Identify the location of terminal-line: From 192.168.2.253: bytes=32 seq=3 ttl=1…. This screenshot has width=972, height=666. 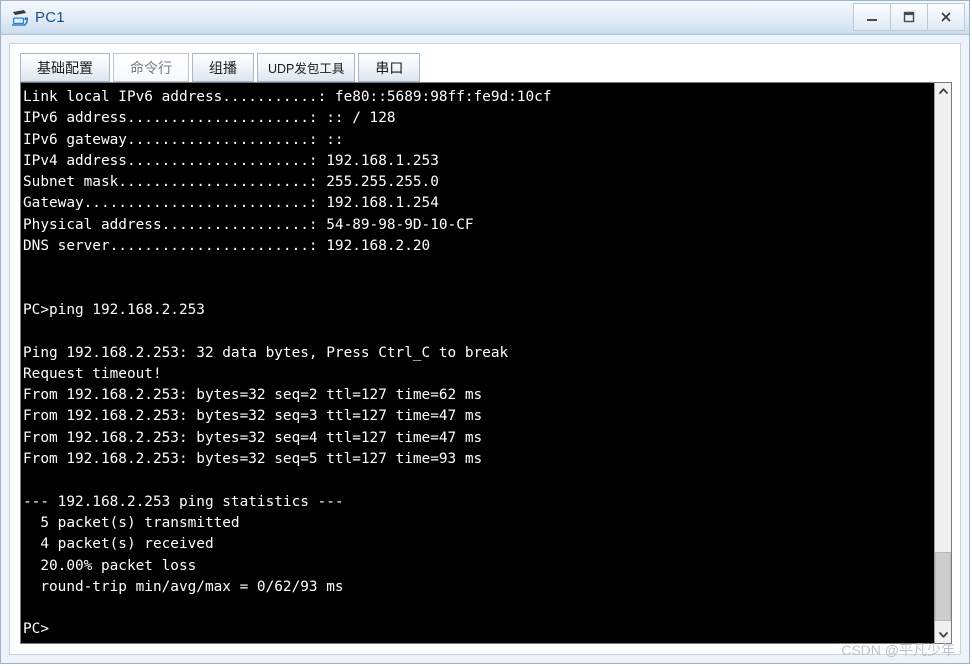
(253, 416).